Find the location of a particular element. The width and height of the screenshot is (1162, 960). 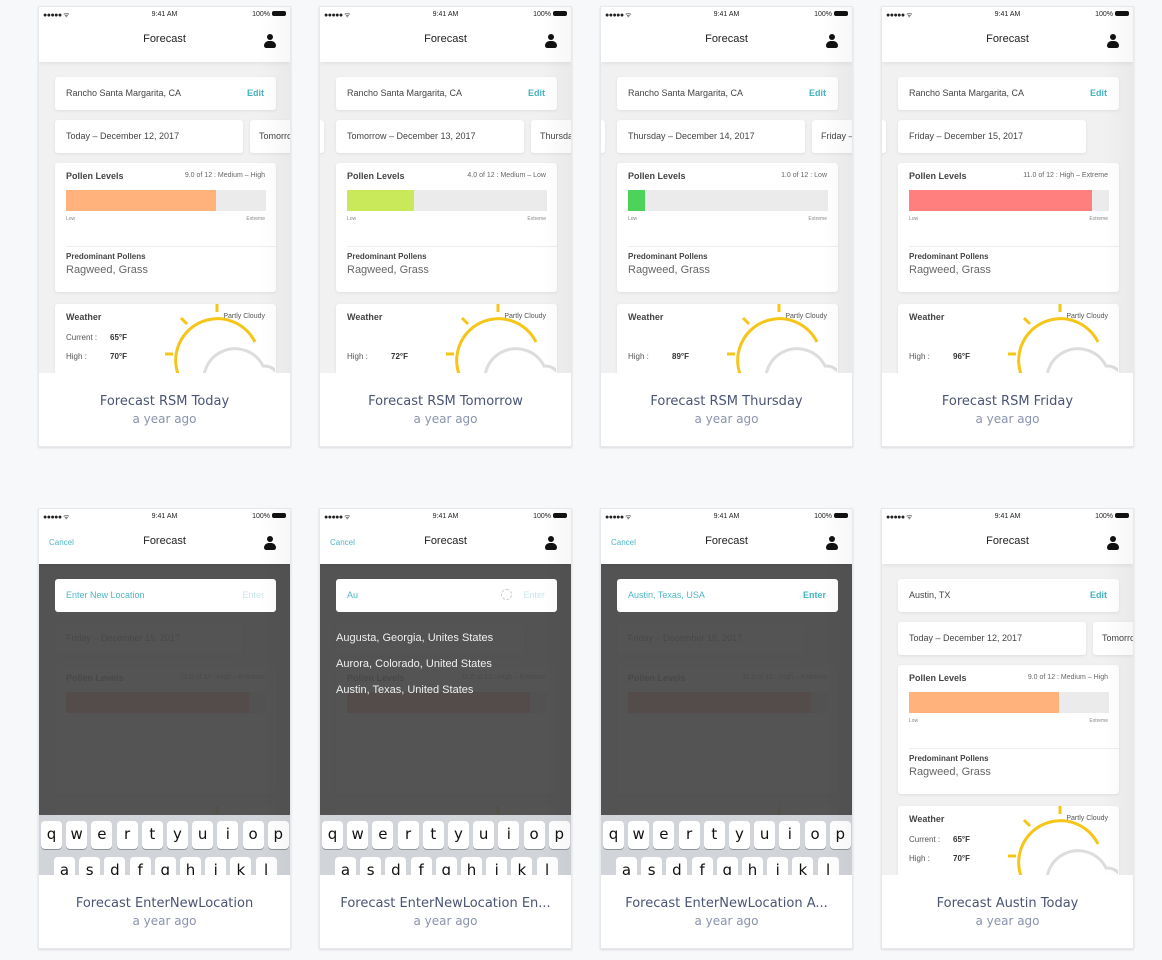

keyboard-key: t is located at coordinates (433, 835).